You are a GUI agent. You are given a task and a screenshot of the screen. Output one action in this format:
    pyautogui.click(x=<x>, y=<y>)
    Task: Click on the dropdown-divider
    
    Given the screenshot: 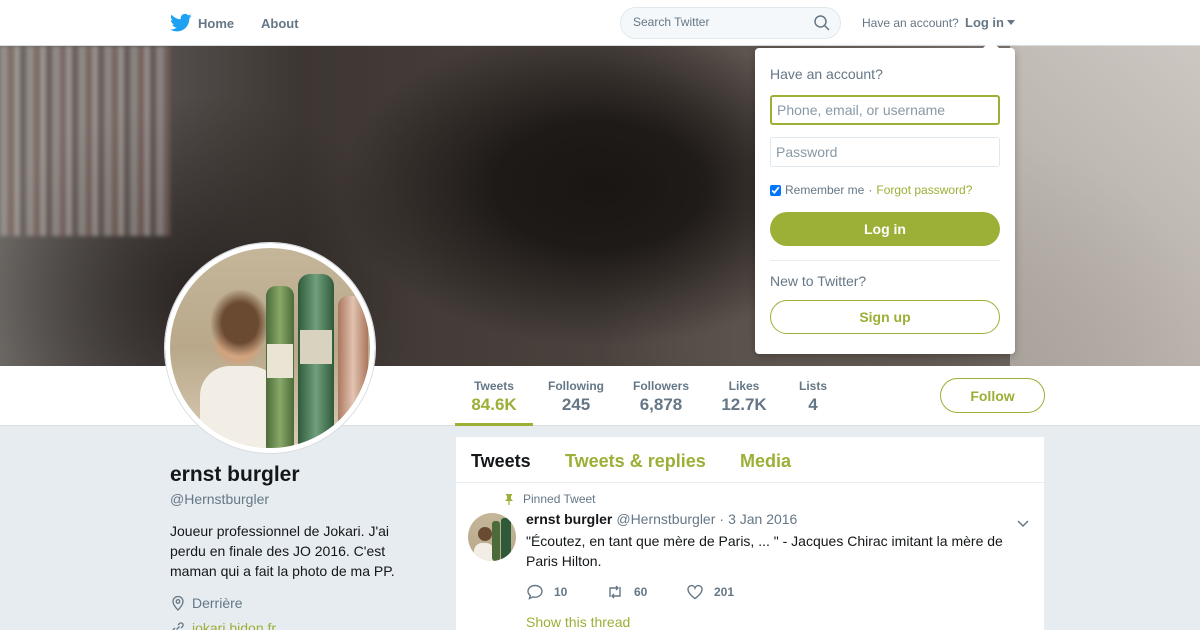 What is the action you would take?
    pyautogui.click(x=885, y=260)
    